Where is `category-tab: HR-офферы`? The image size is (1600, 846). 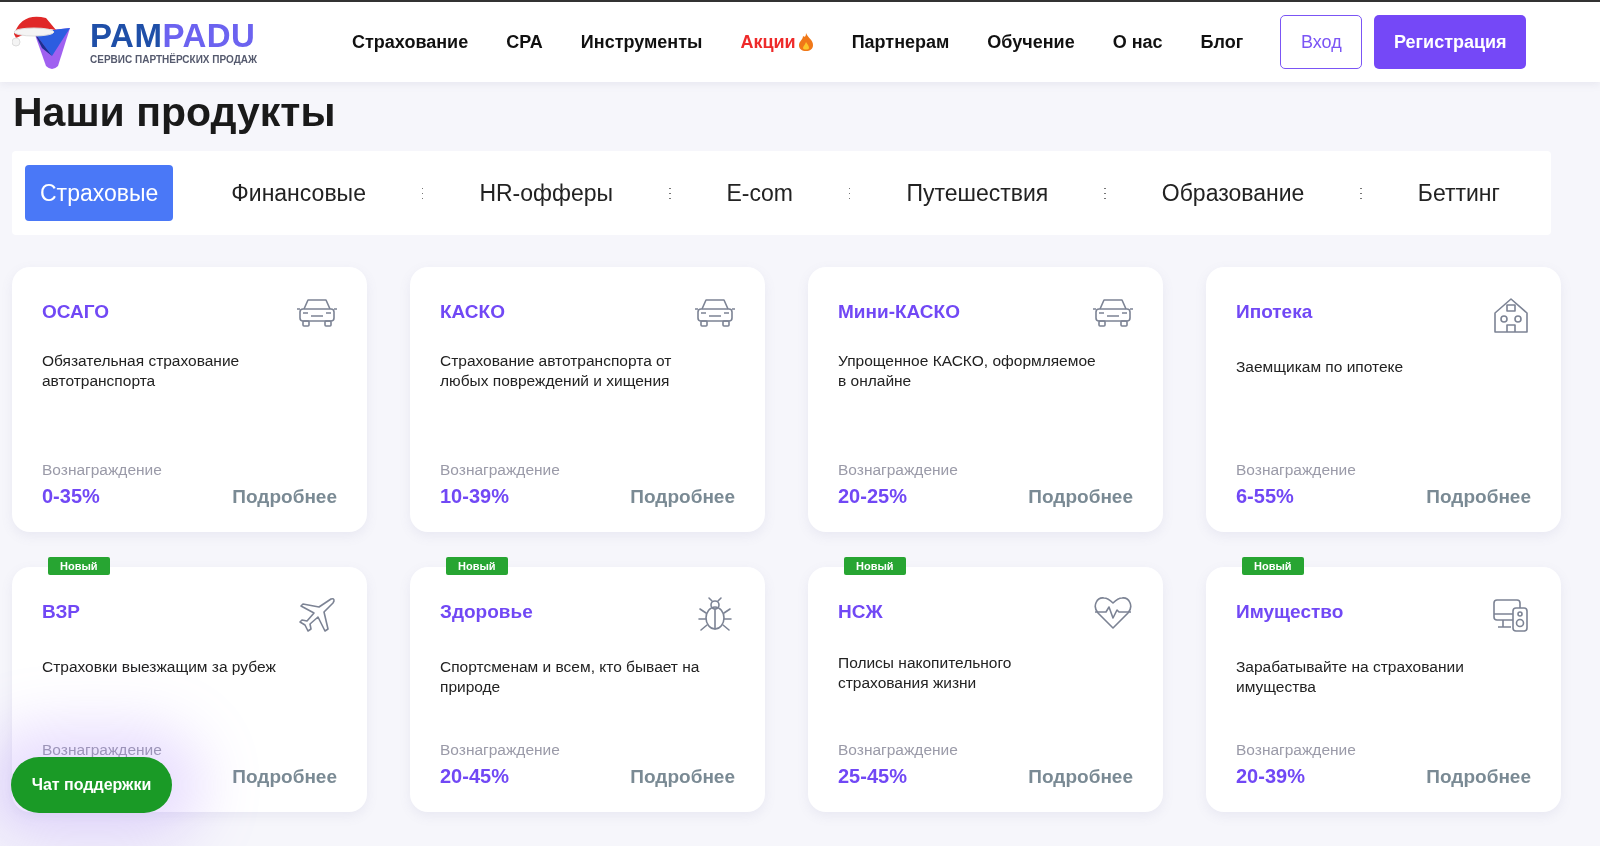
category-tab: HR-офферы is located at coordinates (546, 193).